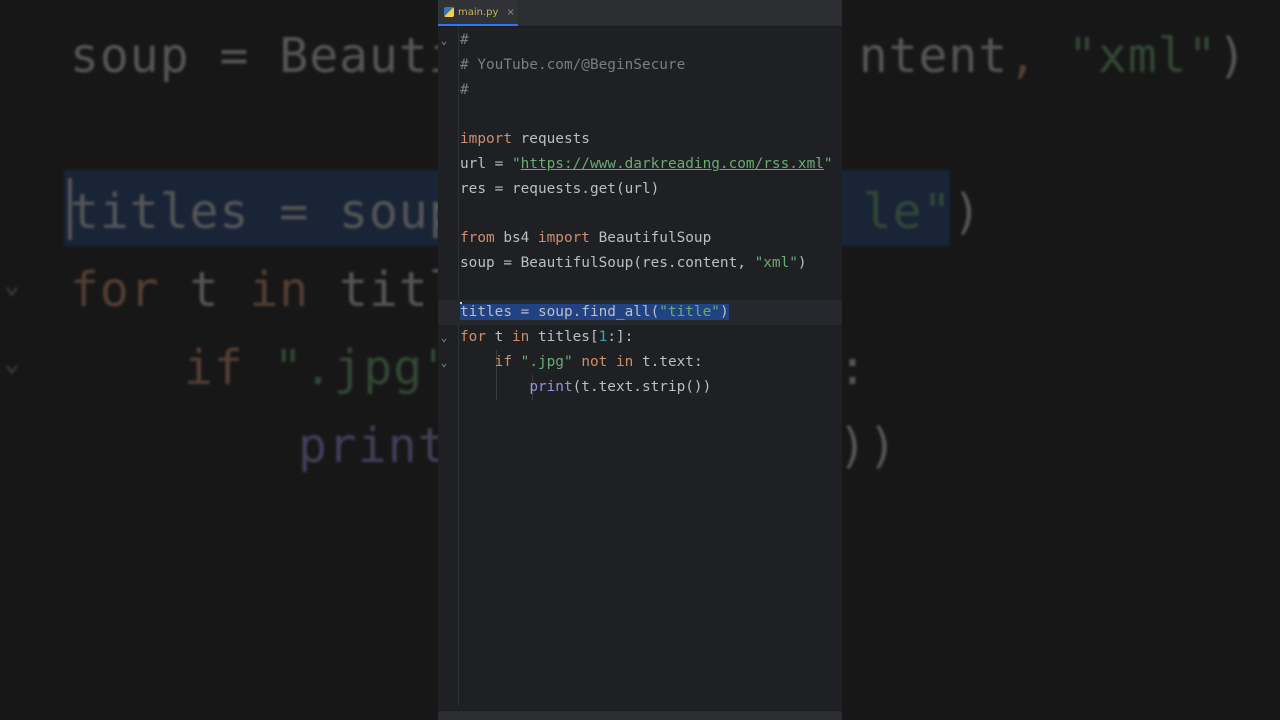 This screenshot has width=1280, height=720. I want to click on background-line-if-colon: :, so click(853, 368).